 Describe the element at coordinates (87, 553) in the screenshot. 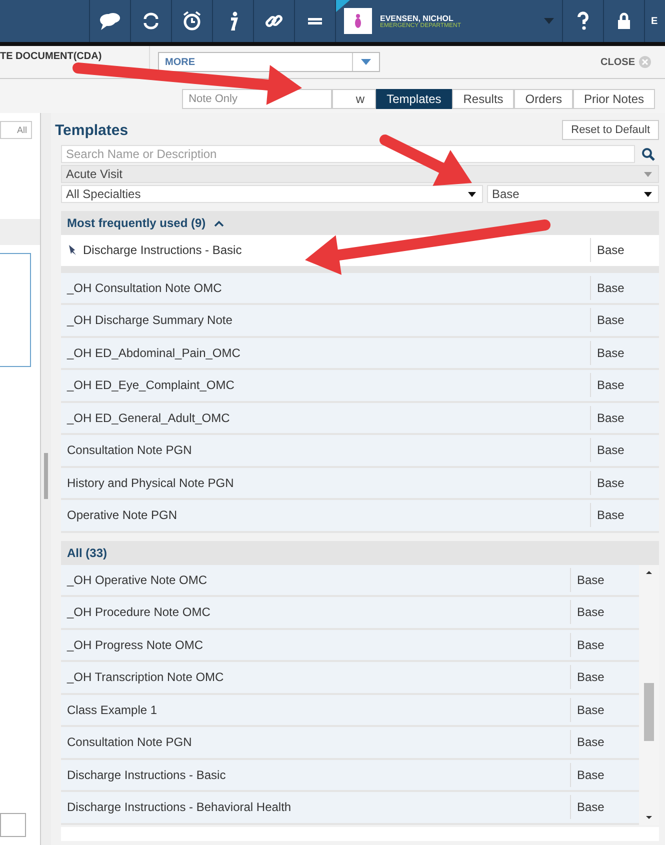

I see `group-header: All (33)` at that location.